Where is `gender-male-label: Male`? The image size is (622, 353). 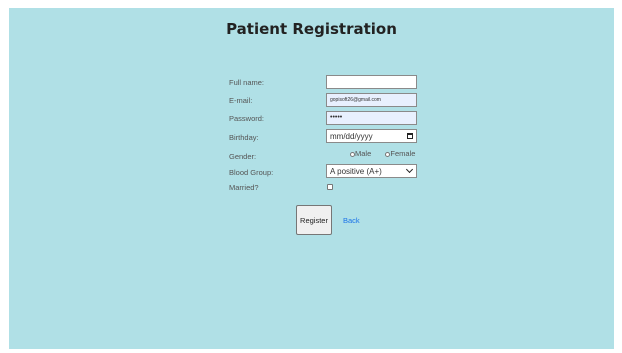 gender-male-label: Male is located at coordinates (363, 153).